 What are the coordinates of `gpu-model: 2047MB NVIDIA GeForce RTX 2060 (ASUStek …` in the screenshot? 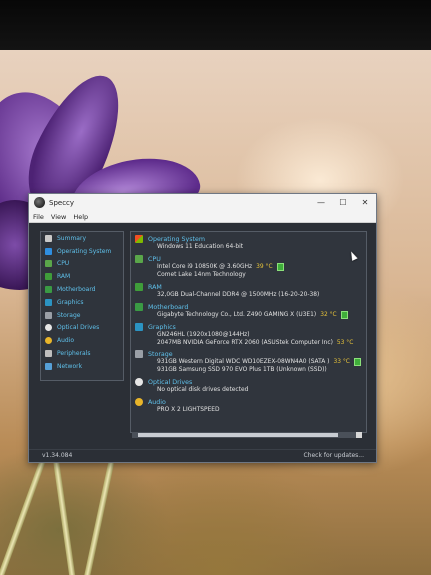 It's located at (245, 343).